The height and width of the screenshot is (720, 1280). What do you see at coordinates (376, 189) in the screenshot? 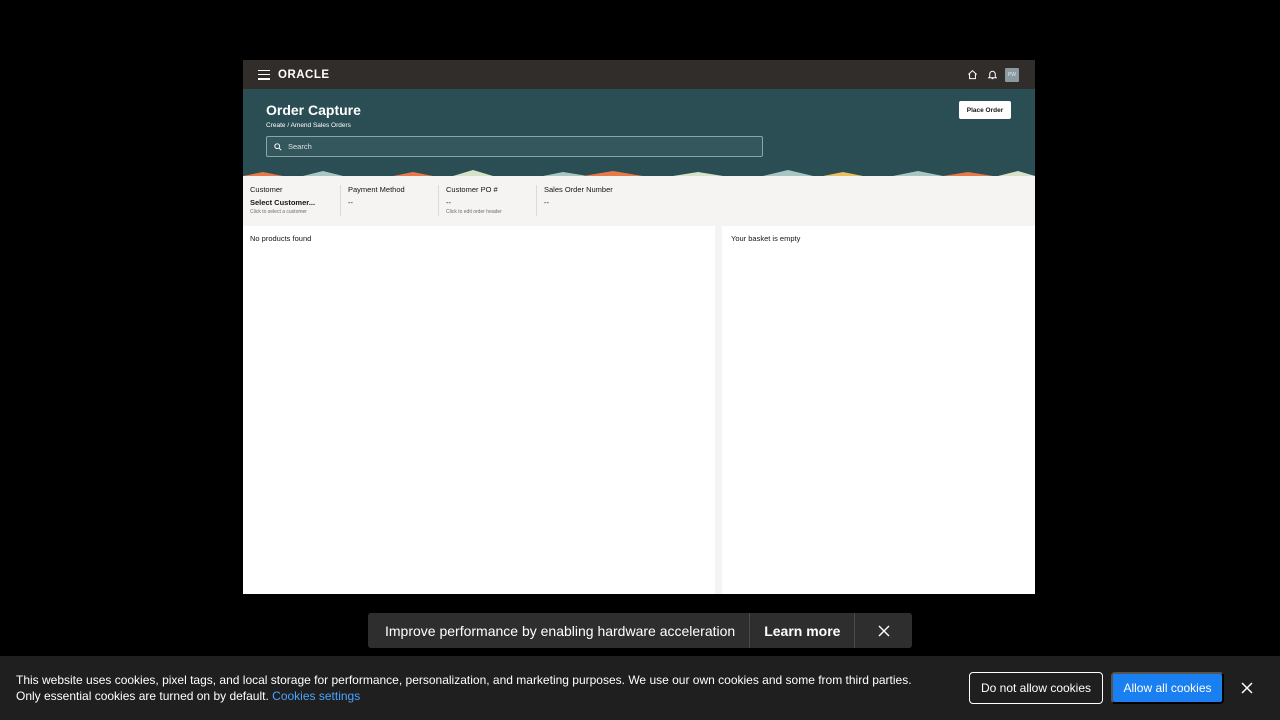
I see `payment-method-label: Payment Method` at bounding box center [376, 189].